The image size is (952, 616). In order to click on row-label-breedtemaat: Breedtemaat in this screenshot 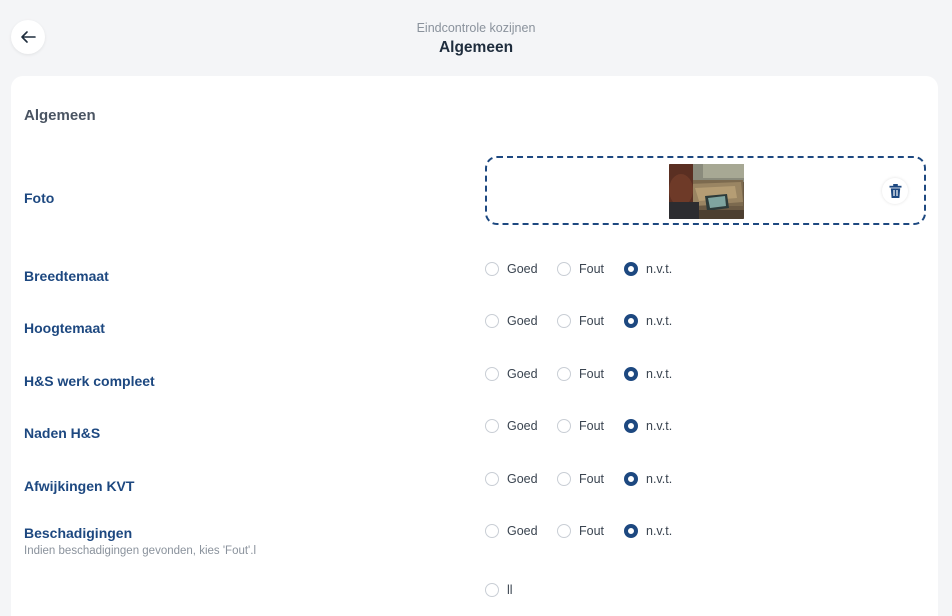, I will do `click(66, 276)`.